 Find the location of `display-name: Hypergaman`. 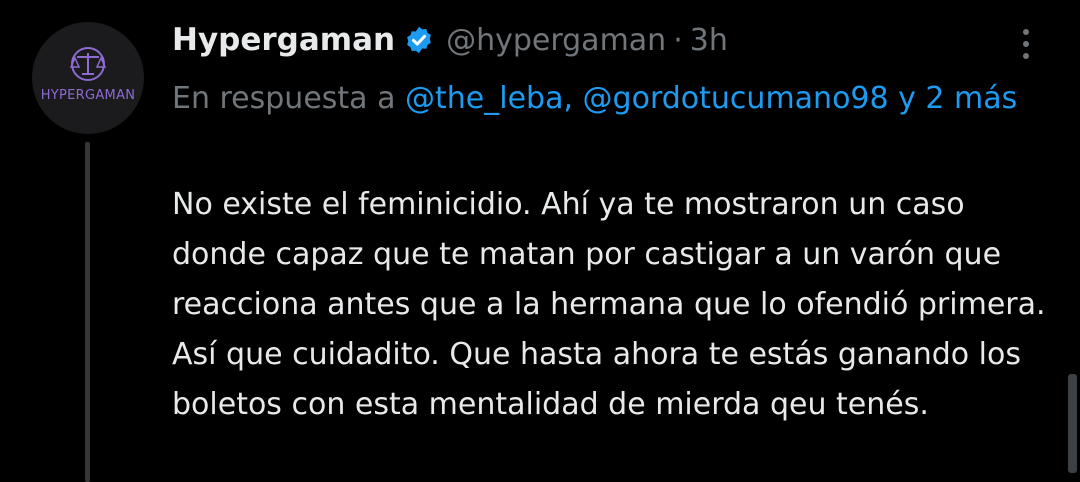

display-name: Hypergaman is located at coordinates (283, 40).